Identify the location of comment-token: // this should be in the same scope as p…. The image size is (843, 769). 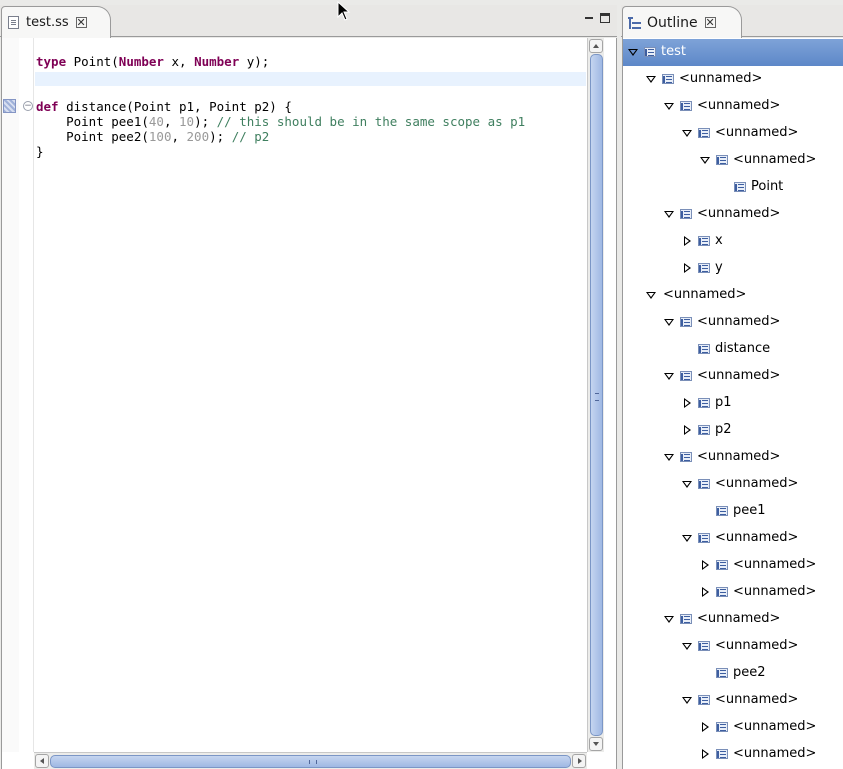
(371, 121).